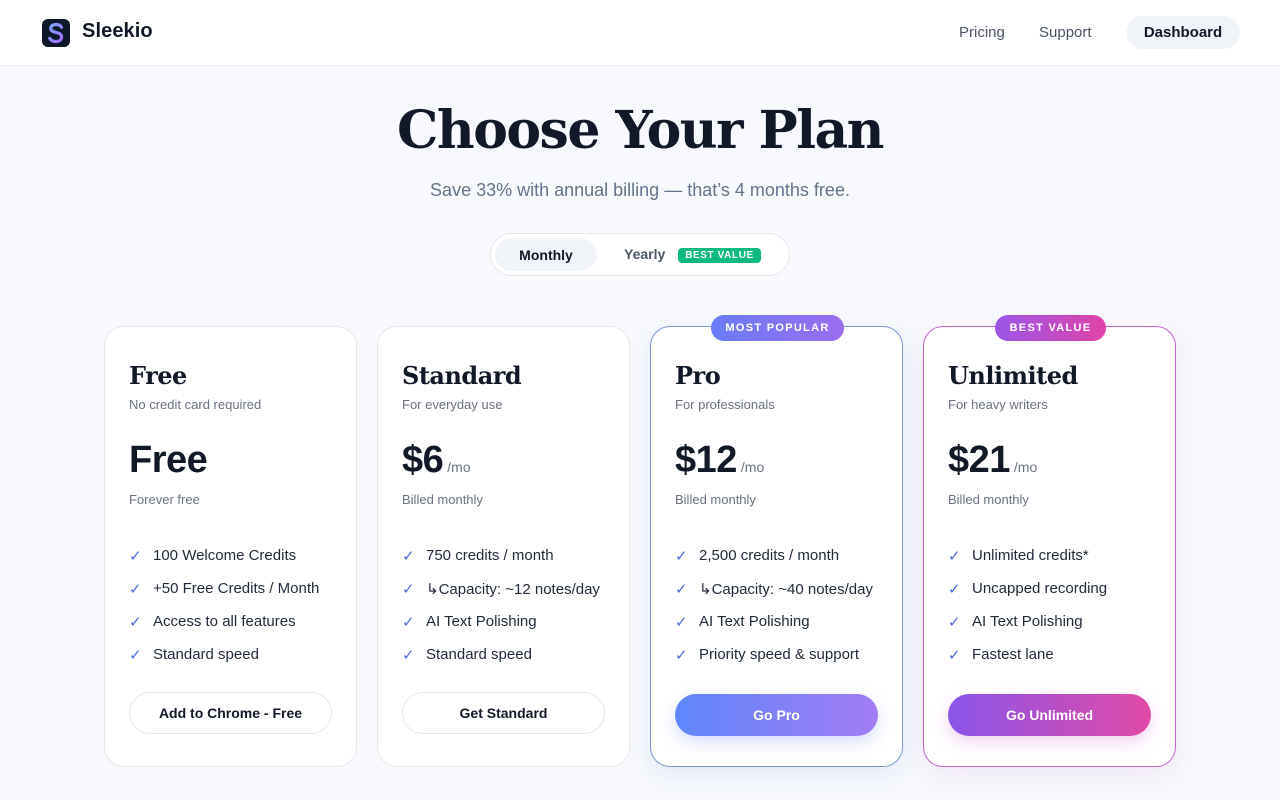 The image size is (1280, 800). I want to click on feature-item: ✓ ↳Capacity: ~12 notes/day, so click(507, 588).